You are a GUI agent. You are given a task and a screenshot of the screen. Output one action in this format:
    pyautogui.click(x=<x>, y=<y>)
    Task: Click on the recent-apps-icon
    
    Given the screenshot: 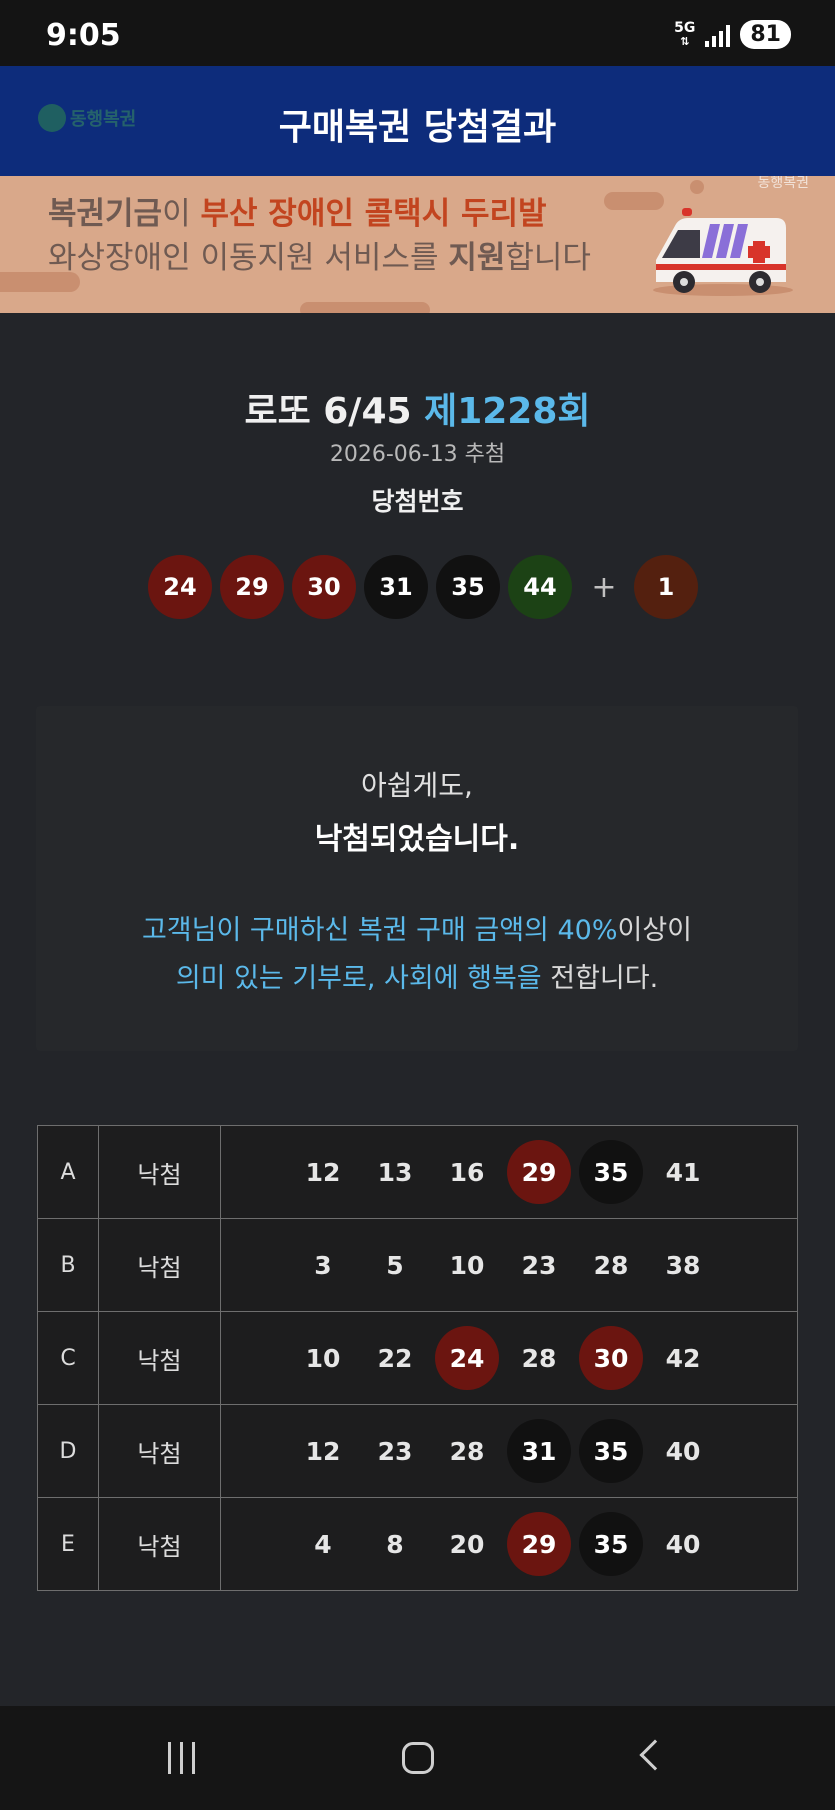 What is the action you would take?
    pyautogui.click(x=181, y=1758)
    